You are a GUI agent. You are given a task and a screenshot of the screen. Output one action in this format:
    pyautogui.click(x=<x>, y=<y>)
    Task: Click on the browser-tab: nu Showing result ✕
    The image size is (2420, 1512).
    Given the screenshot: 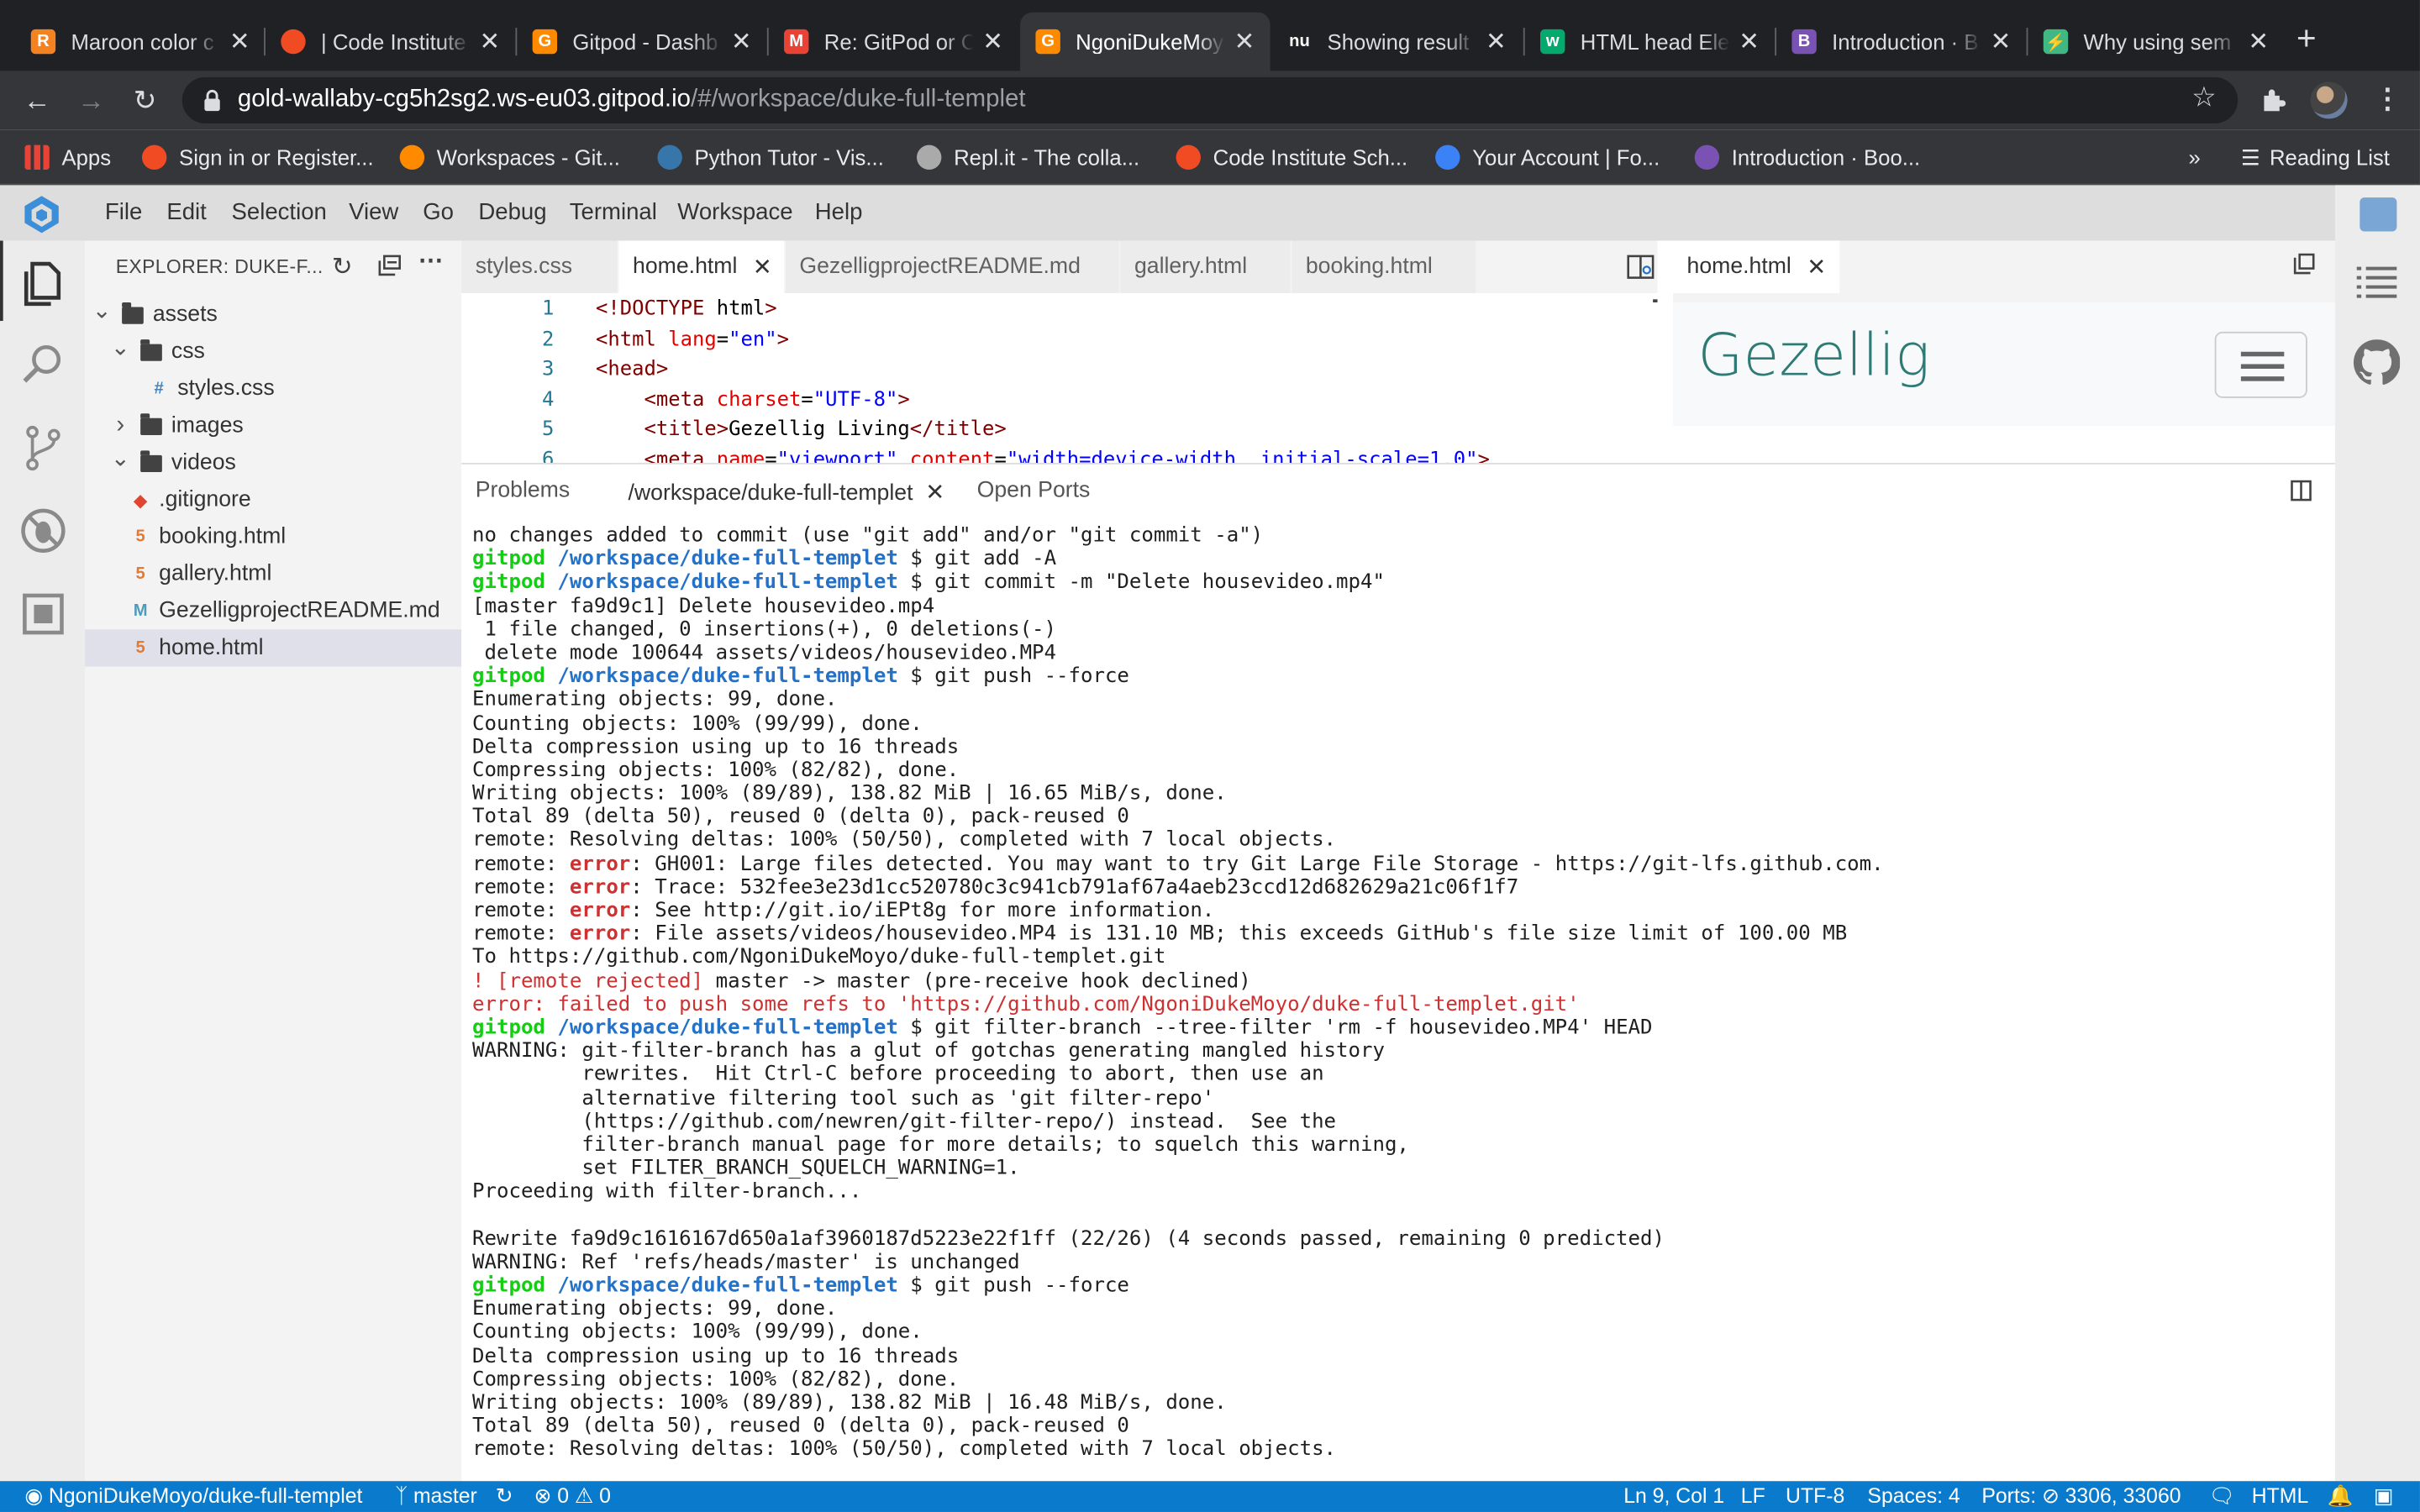 What is the action you would take?
    pyautogui.click(x=1396, y=42)
    